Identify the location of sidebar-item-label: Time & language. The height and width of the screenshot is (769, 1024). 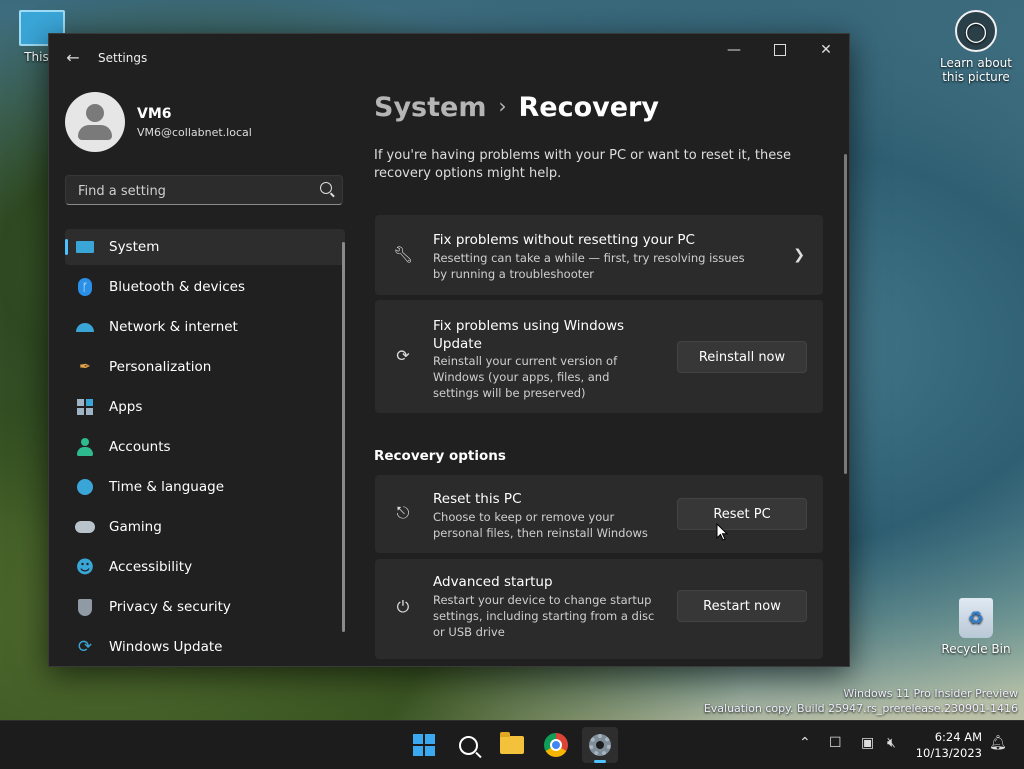
(167, 487).